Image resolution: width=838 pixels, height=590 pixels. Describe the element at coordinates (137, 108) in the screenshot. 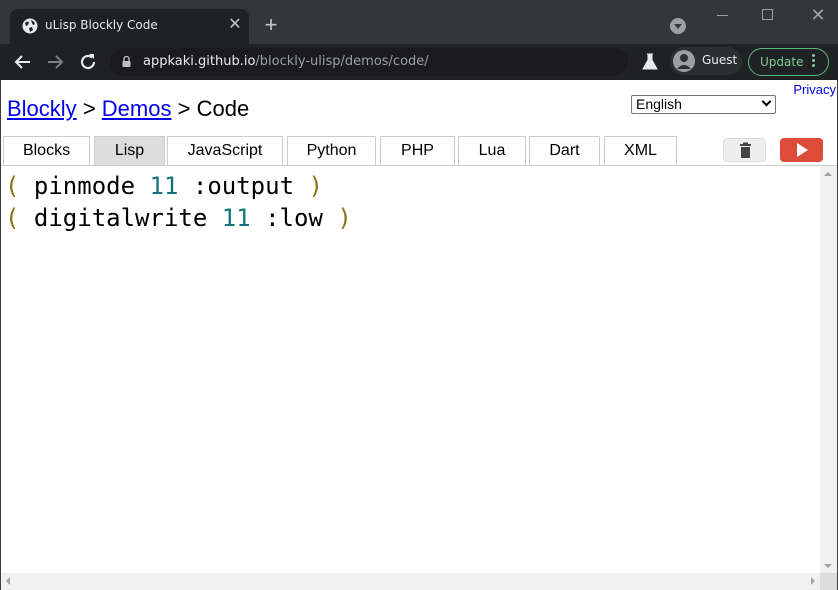

I see `breadcrumb-demos-link: Demos` at that location.